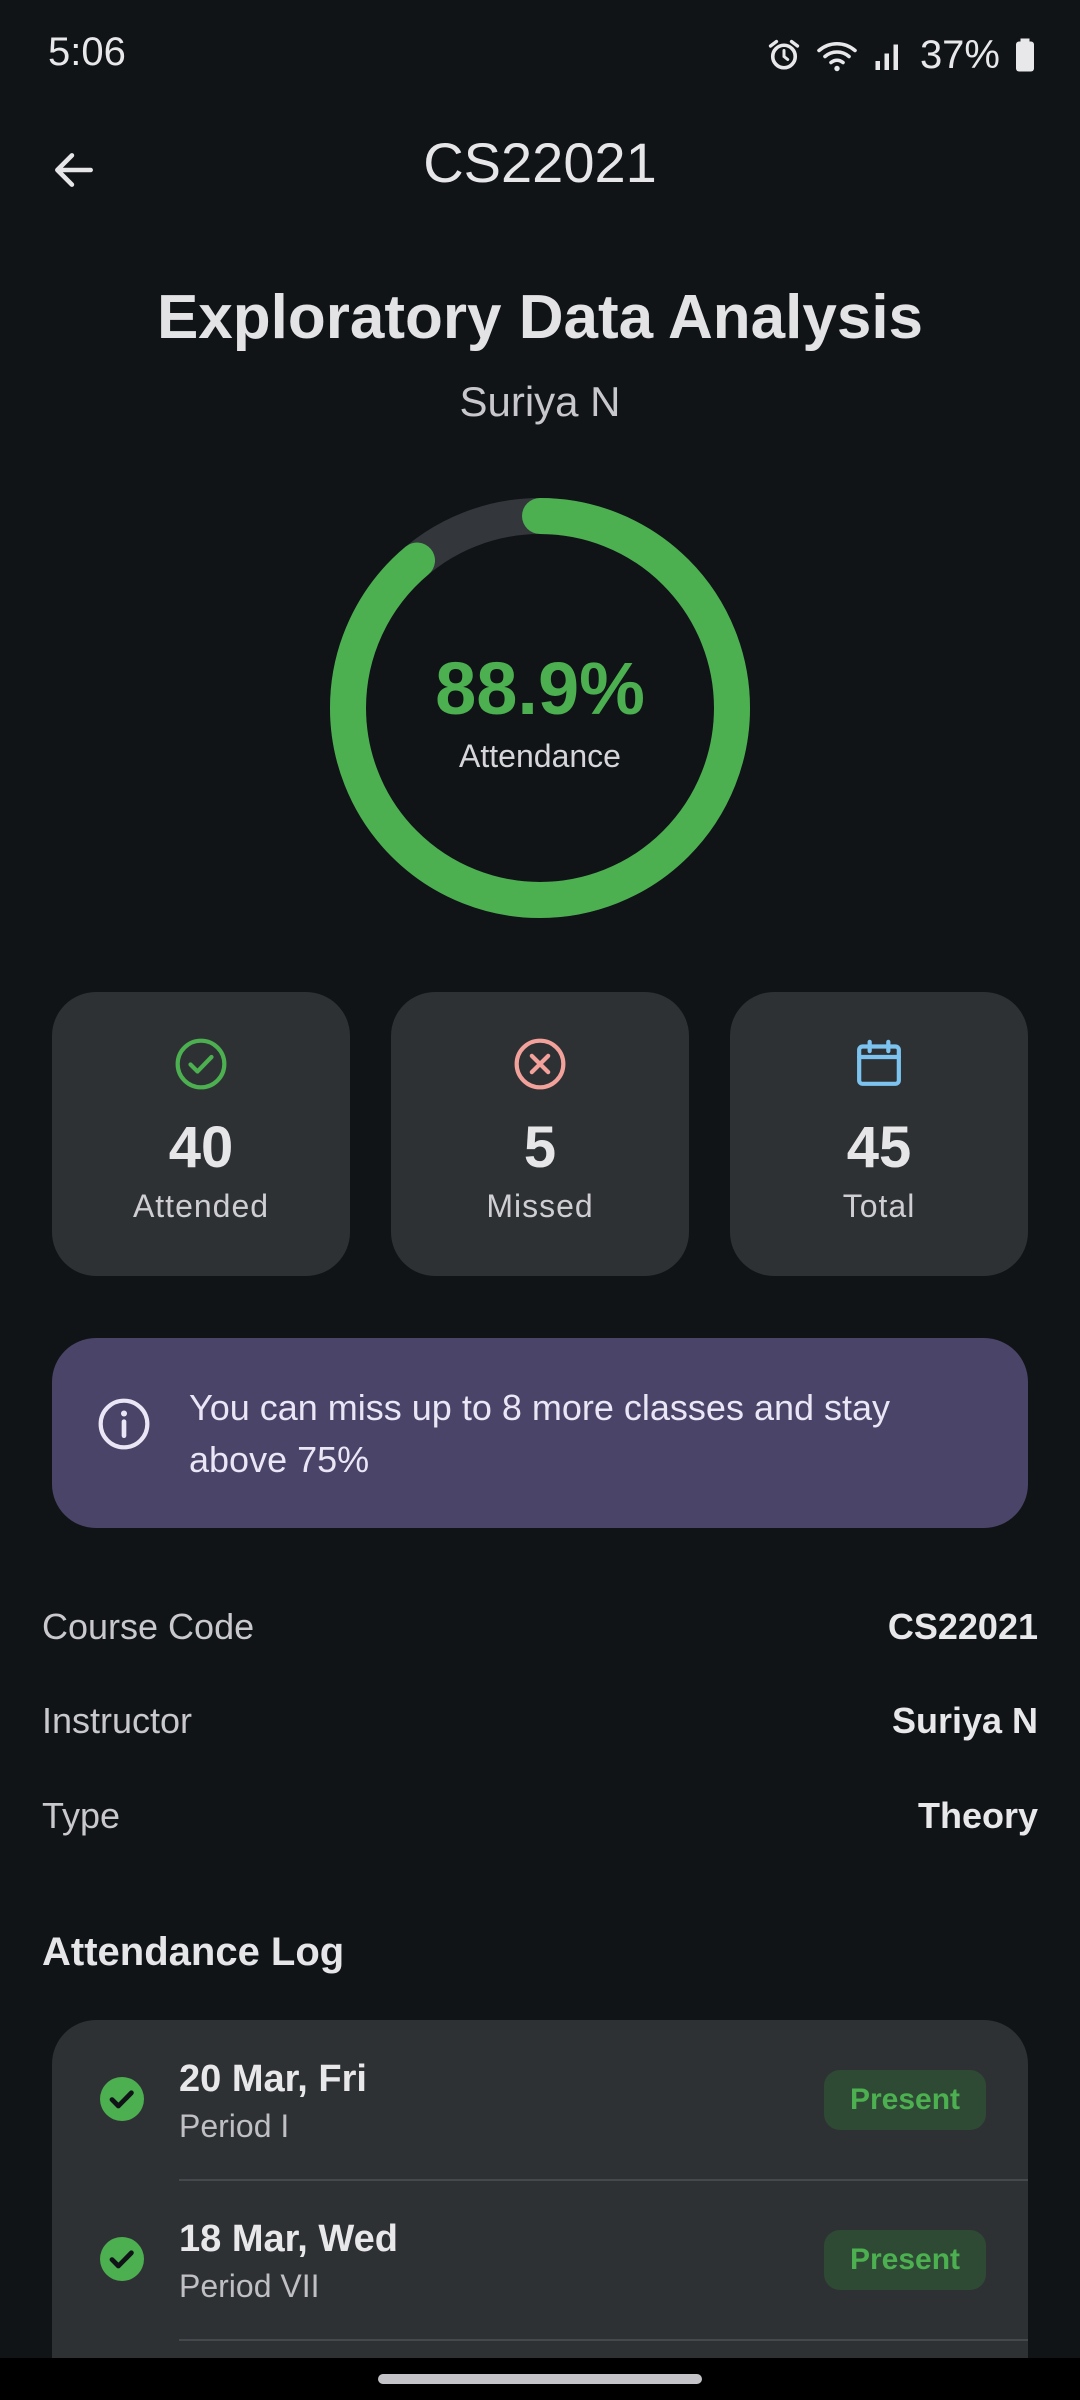  Describe the element at coordinates (879, 1062) in the screenshot. I see `calendar-icon` at that location.